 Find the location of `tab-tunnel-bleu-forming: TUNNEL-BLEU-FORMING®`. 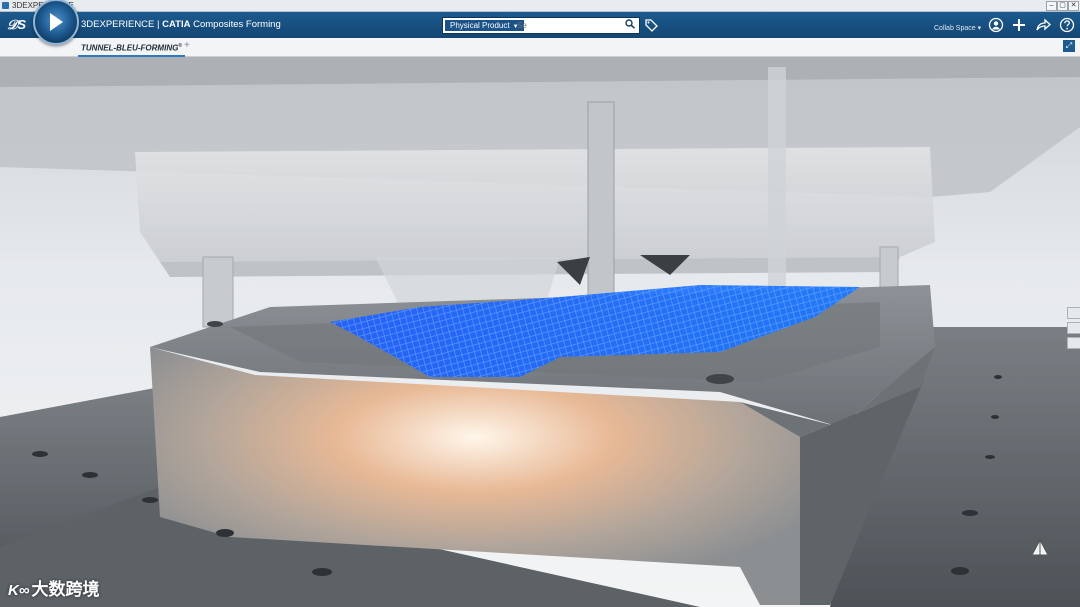

tab-tunnel-bleu-forming: TUNNEL-BLEU-FORMING® is located at coordinates (132, 48).